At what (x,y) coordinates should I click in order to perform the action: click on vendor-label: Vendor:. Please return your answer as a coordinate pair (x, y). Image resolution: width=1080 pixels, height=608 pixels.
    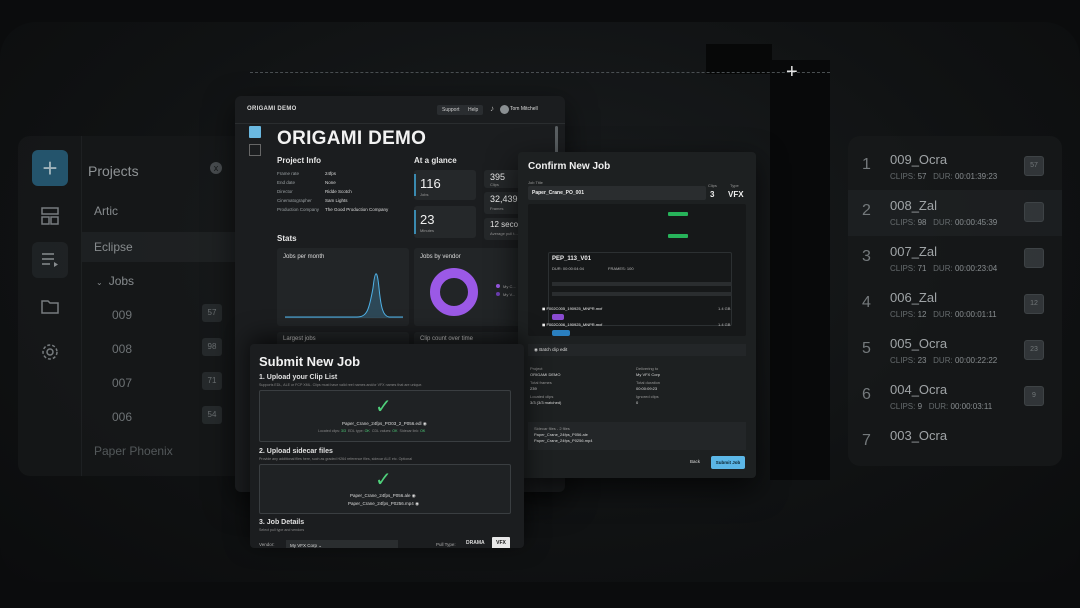
    Looking at the image, I should click on (267, 544).